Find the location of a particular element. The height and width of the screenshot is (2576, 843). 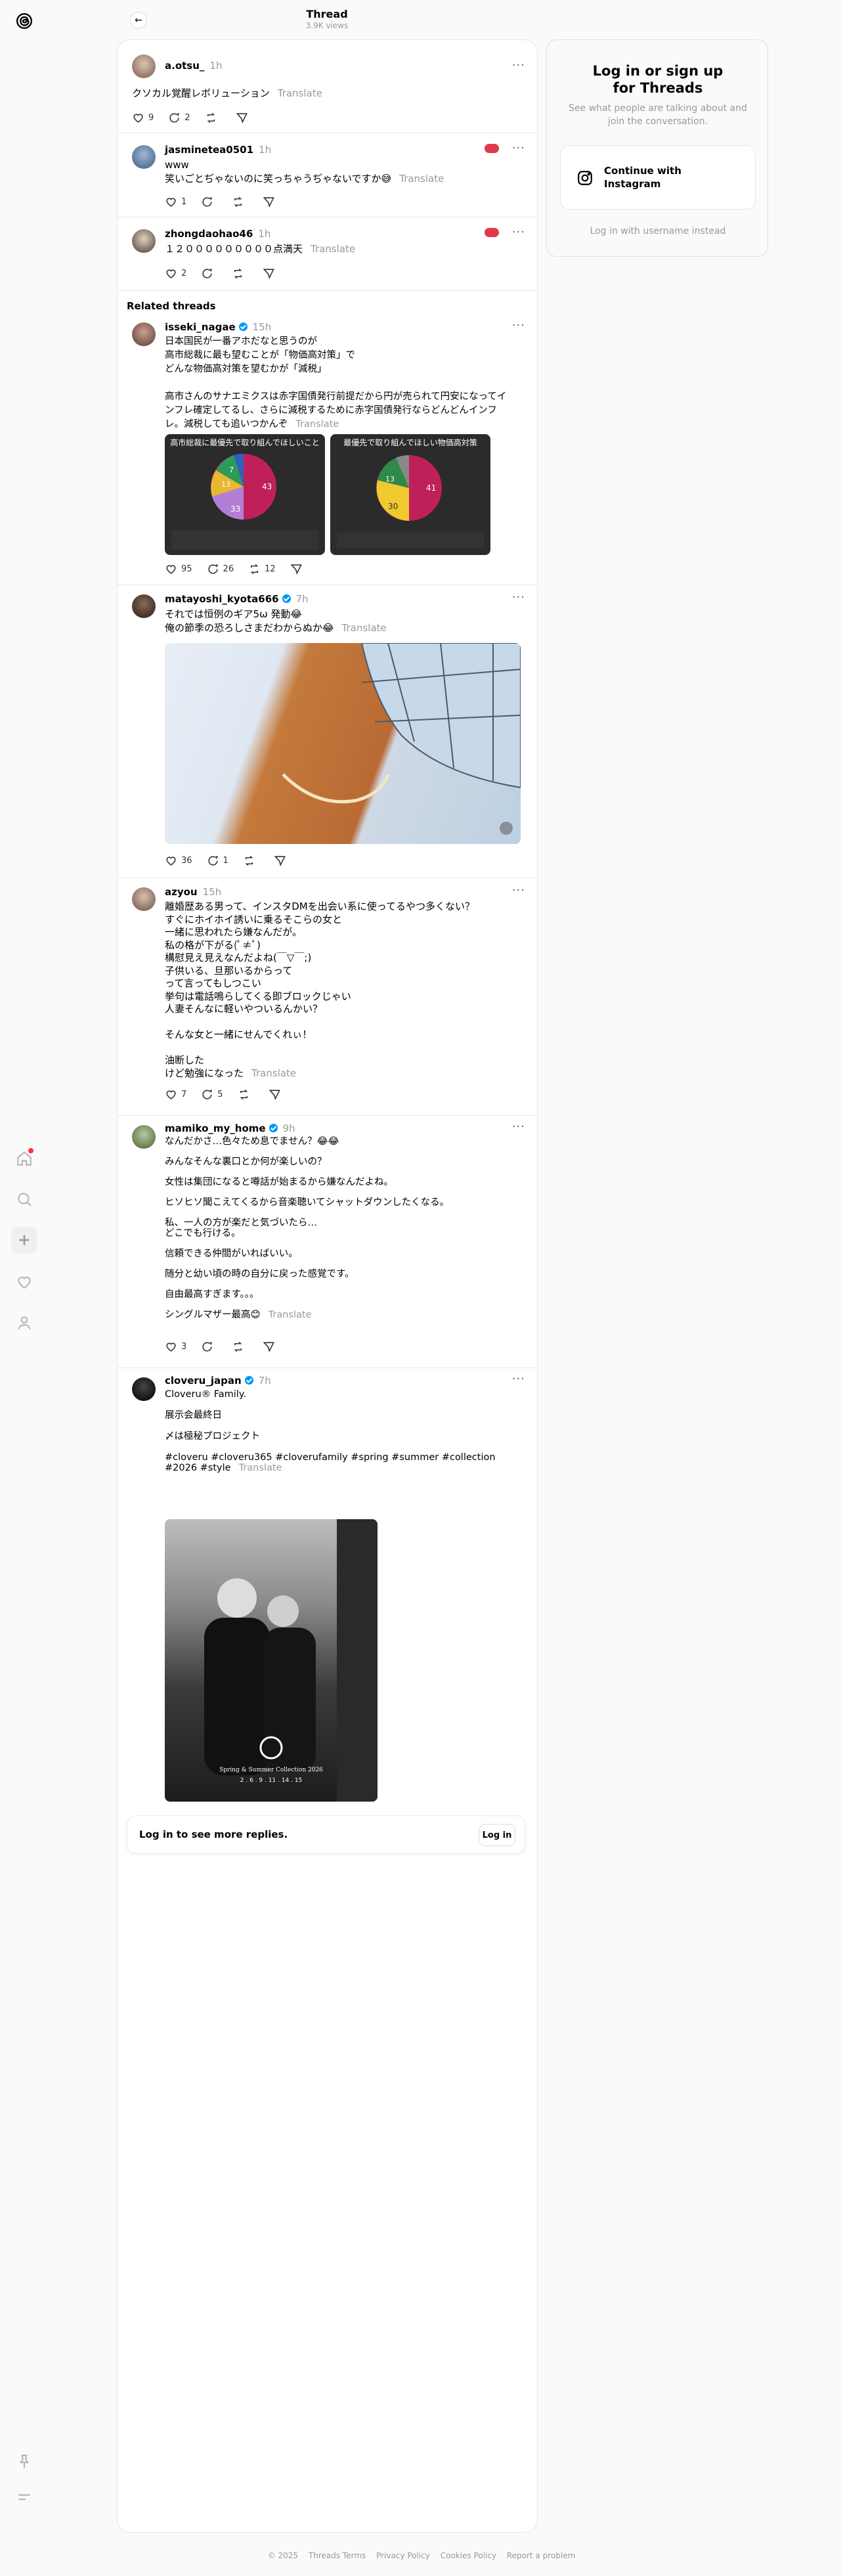

username: jasminetea0501 1h is located at coordinates (218, 150).